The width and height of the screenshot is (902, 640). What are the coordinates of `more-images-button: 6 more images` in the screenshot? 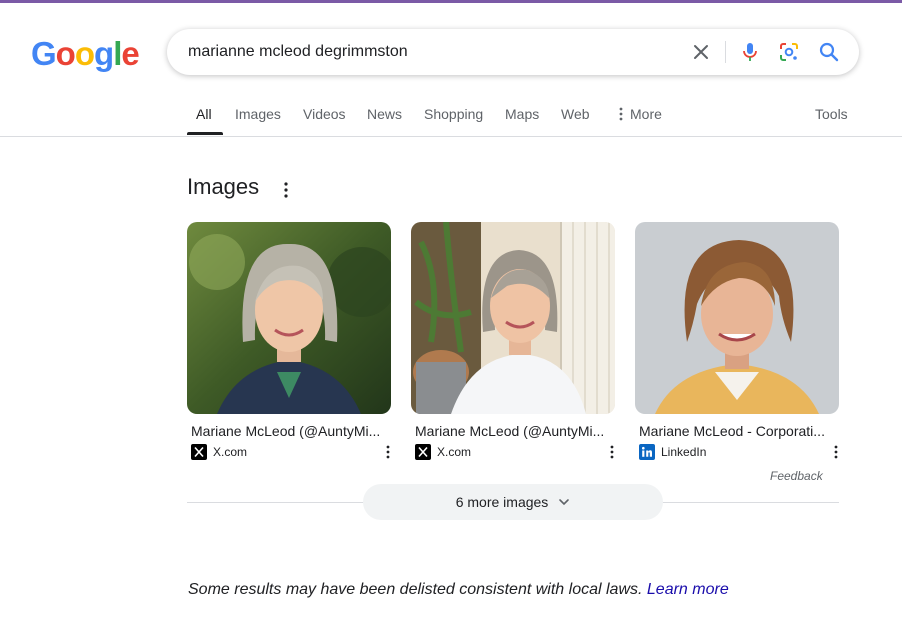 It's located at (513, 502).